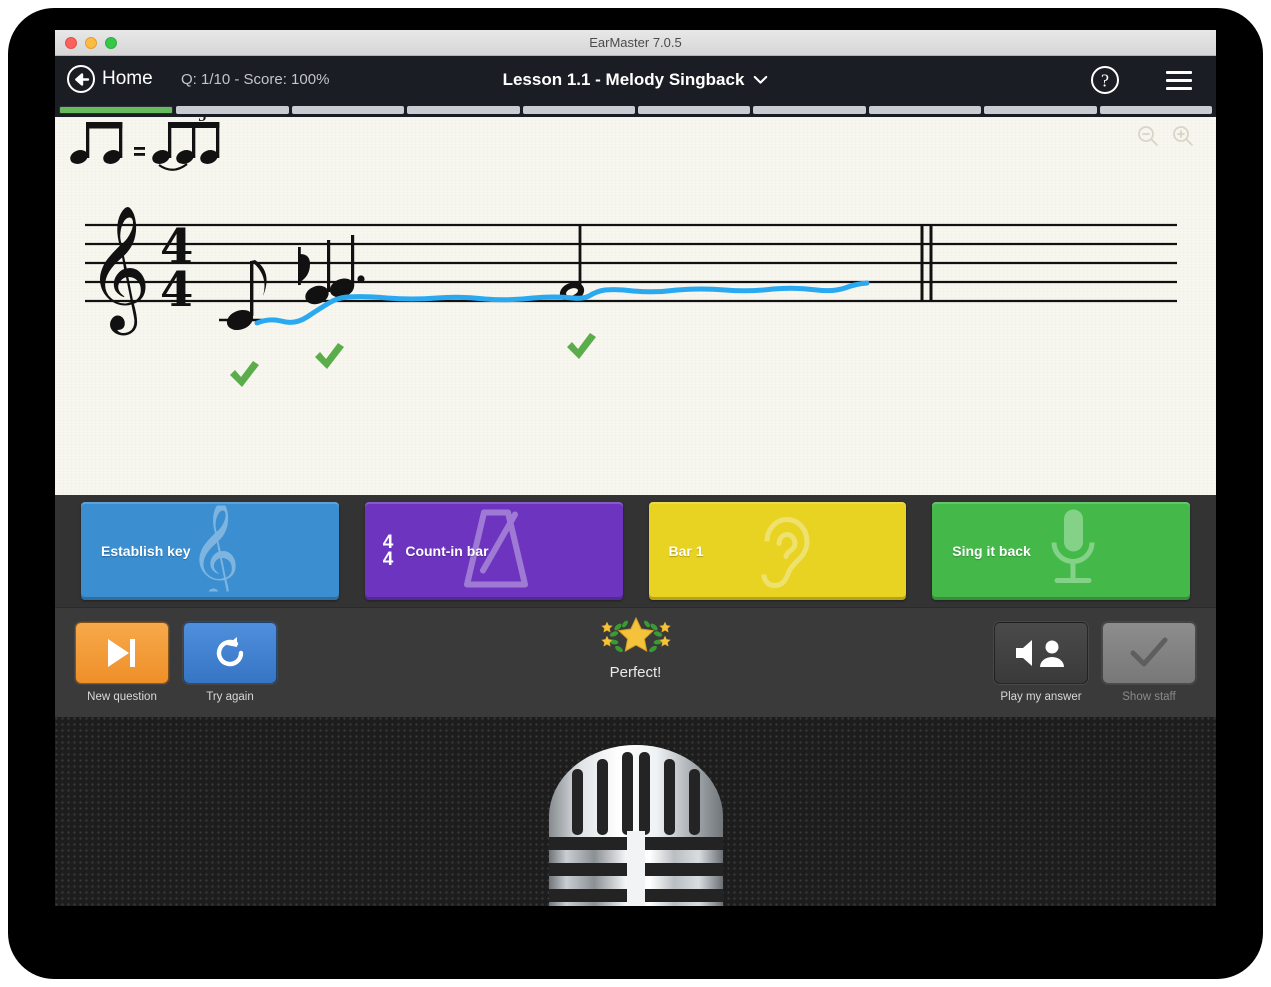  Describe the element at coordinates (388, 550) in the screenshot. I see `stage-time-signature: 44` at that location.